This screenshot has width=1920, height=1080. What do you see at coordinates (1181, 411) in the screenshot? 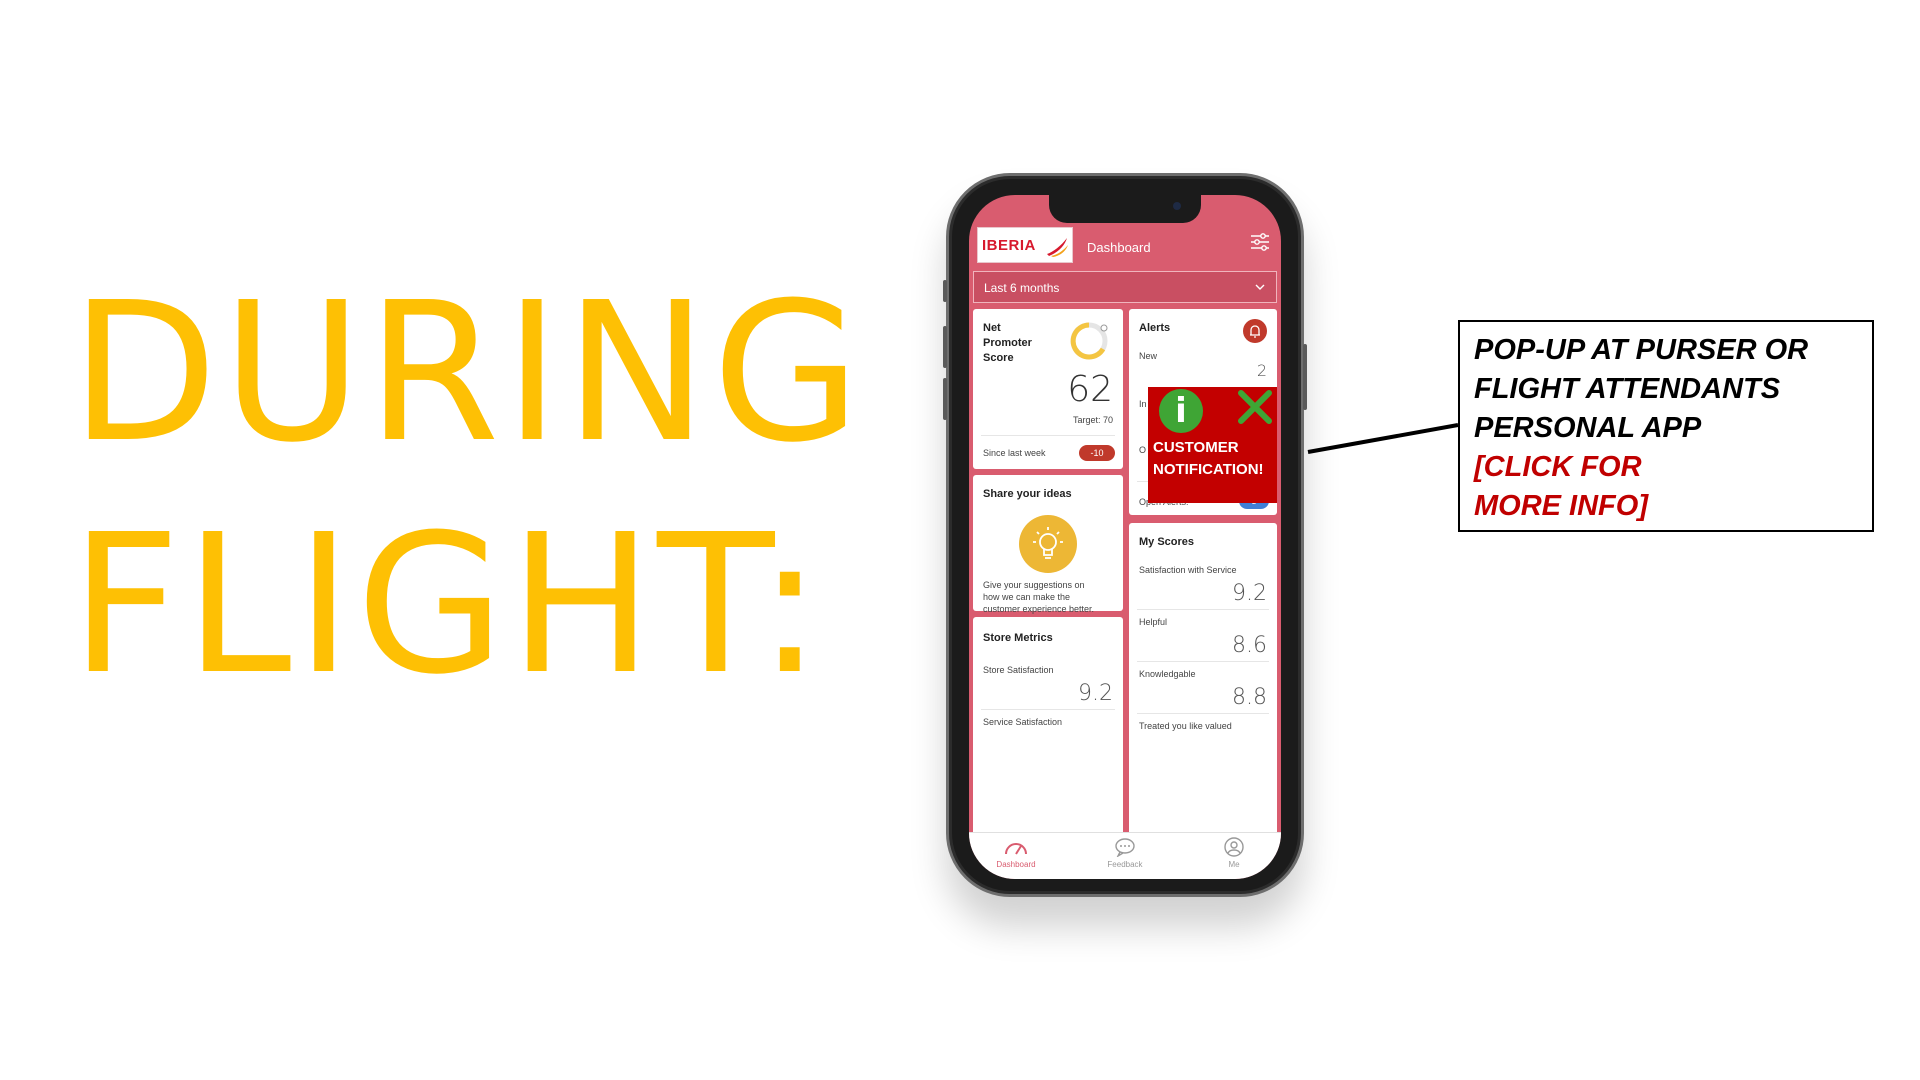
I see `info-icon: i` at bounding box center [1181, 411].